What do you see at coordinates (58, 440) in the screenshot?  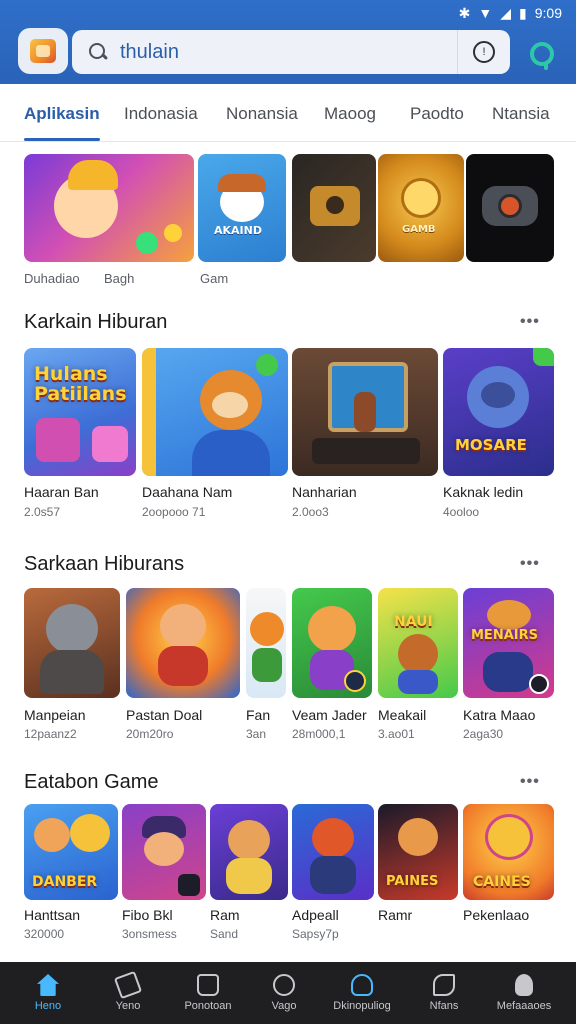 I see `box-art` at bounding box center [58, 440].